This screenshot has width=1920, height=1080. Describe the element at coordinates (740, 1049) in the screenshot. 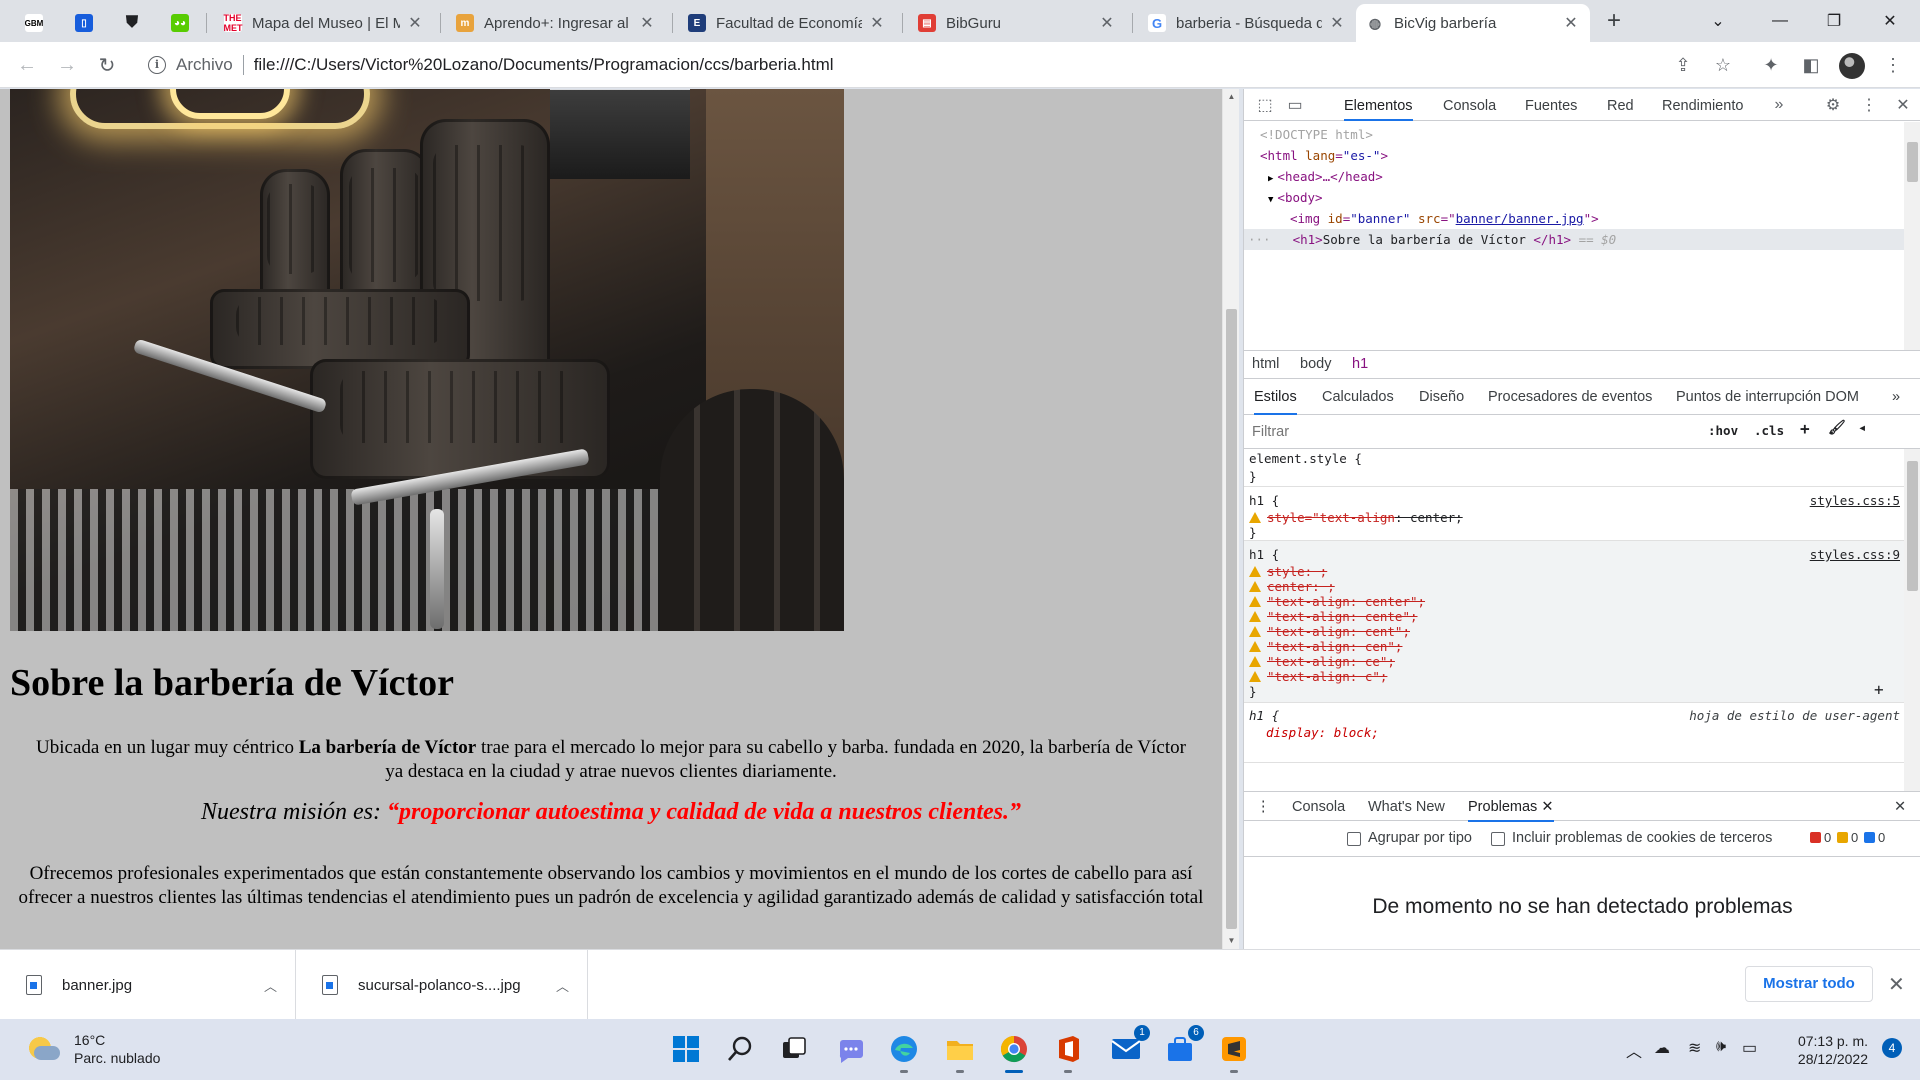

I see `search-button` at that location.